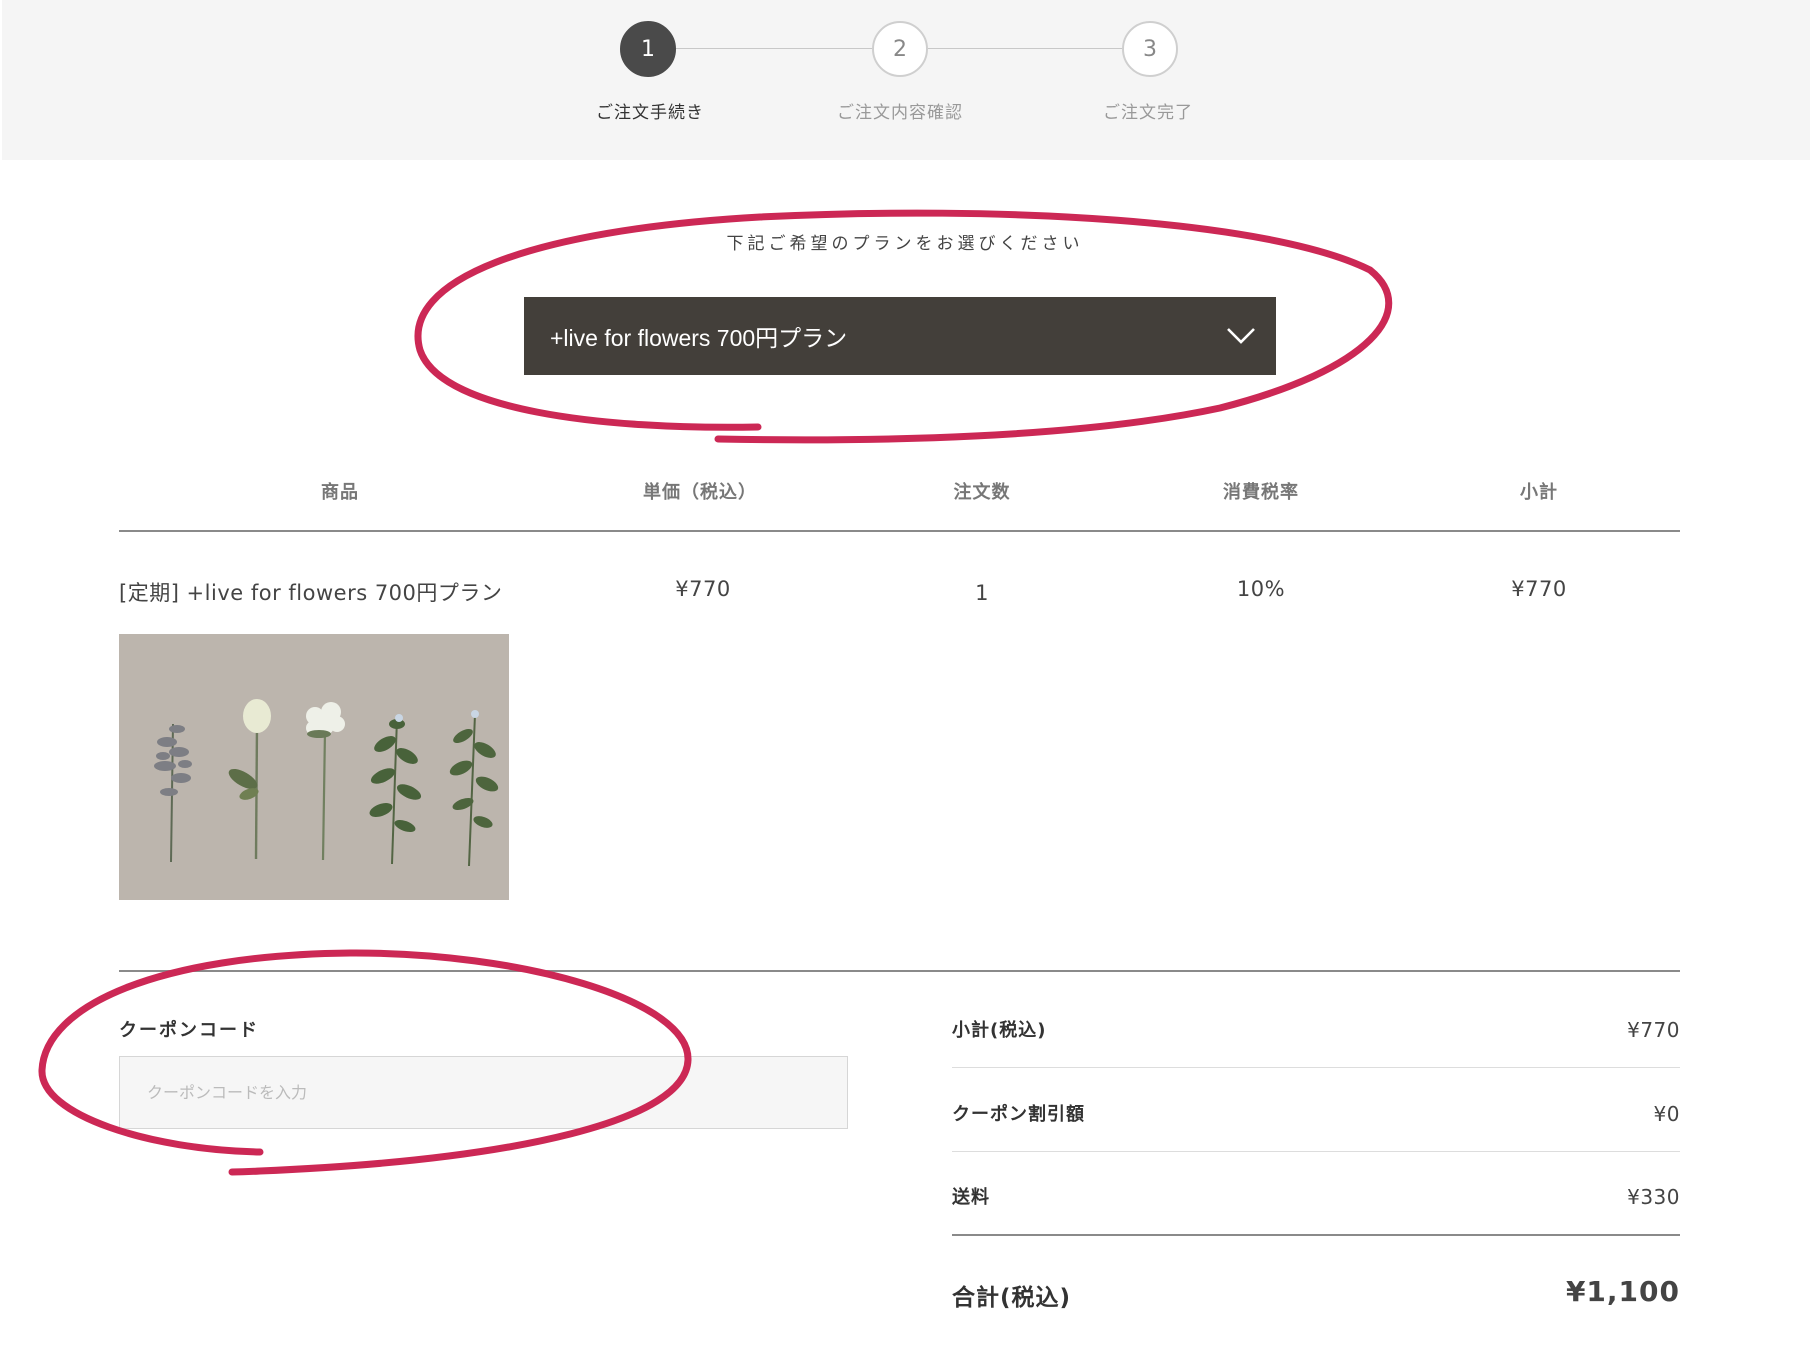 The width and height of the screenshot is (1810, 1362). What do you see at coordinates (311, 593) in the screenshot?
I see `product-name: [定期] +live for flowers 700円プラン` at bounding box center [311, 593].